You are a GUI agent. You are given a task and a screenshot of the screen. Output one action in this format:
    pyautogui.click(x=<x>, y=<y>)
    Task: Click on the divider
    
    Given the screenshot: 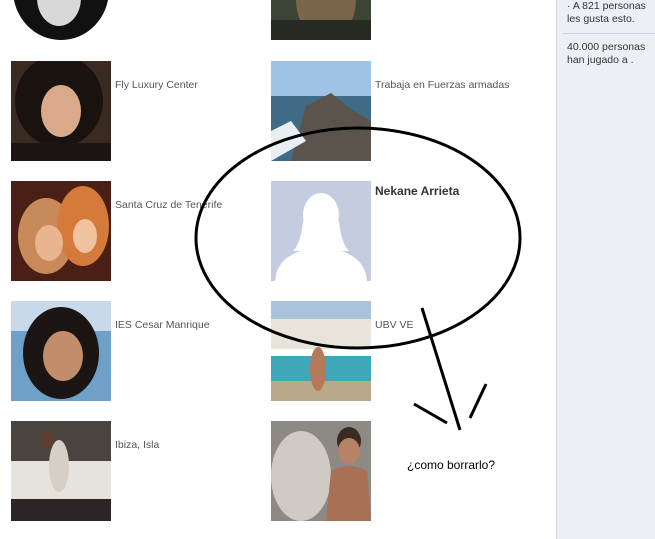 What is the action you would take?
    pyautogui.click(x=609, y=33)
    